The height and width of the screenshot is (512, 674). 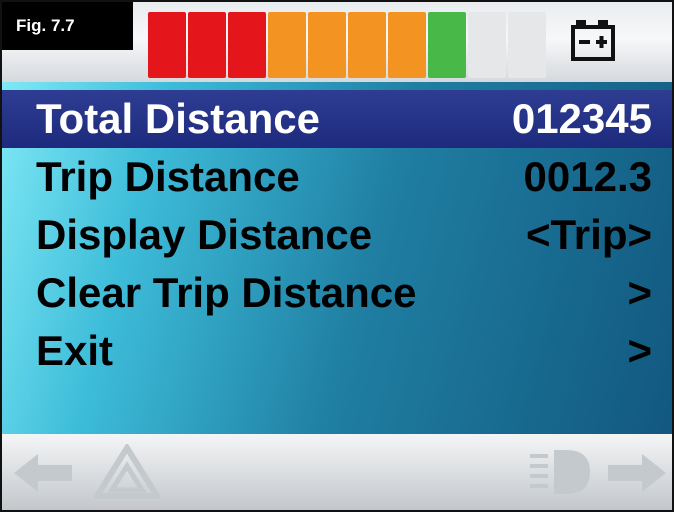 I want to click on figure-label: Fig. 7.7, so click(x=67, y=26).